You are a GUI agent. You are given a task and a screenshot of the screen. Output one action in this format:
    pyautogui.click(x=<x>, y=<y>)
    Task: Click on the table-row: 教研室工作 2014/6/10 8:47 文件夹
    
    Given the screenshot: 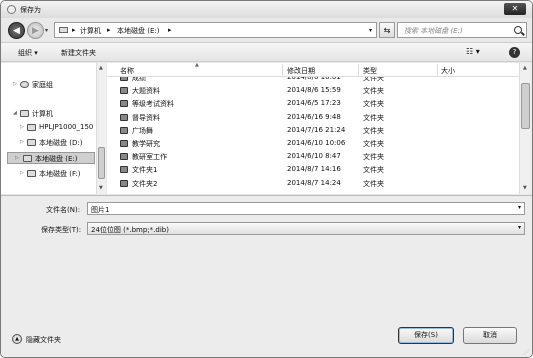 What is the action you would take?
    pyautogui.click(x=313, y=157)
    